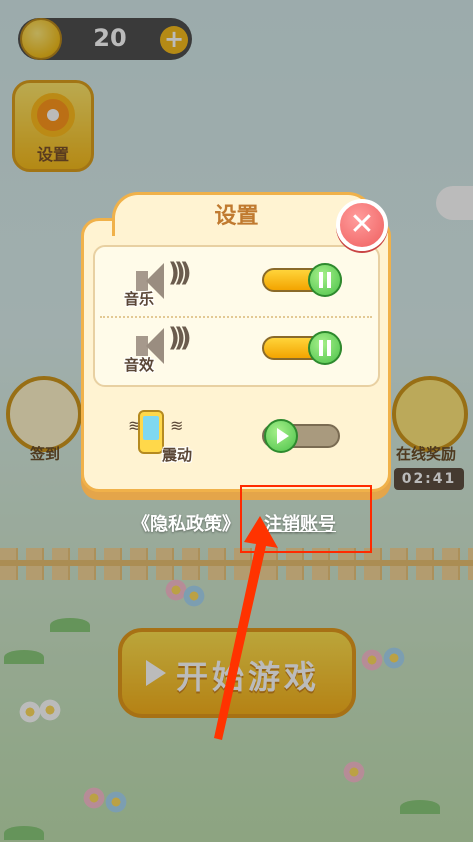 The width and height of the screenshot is (473, 842). What do you see at coordinates (325, 280) in the screenshot?
I see `music-toggle-knob` at bounding box center [325, 280].